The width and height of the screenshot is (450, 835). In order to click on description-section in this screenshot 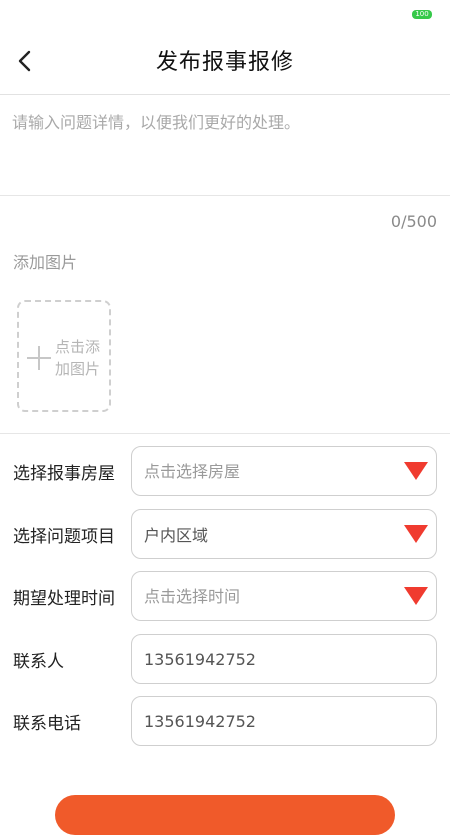, I will do `click(225, 145)`.